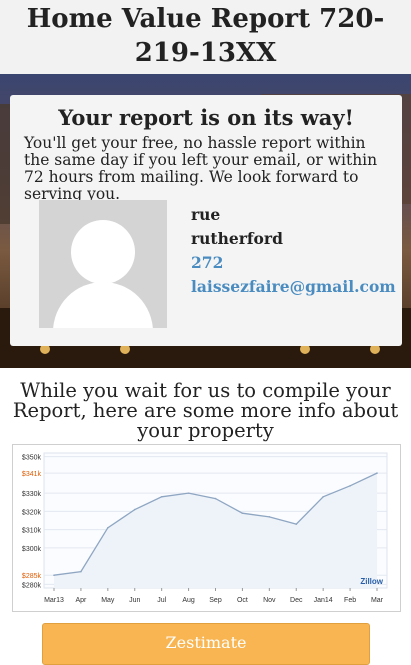 This screenshot has width=411, height=665. I want to click on x-tick-label: Apr, so click(81, 600).